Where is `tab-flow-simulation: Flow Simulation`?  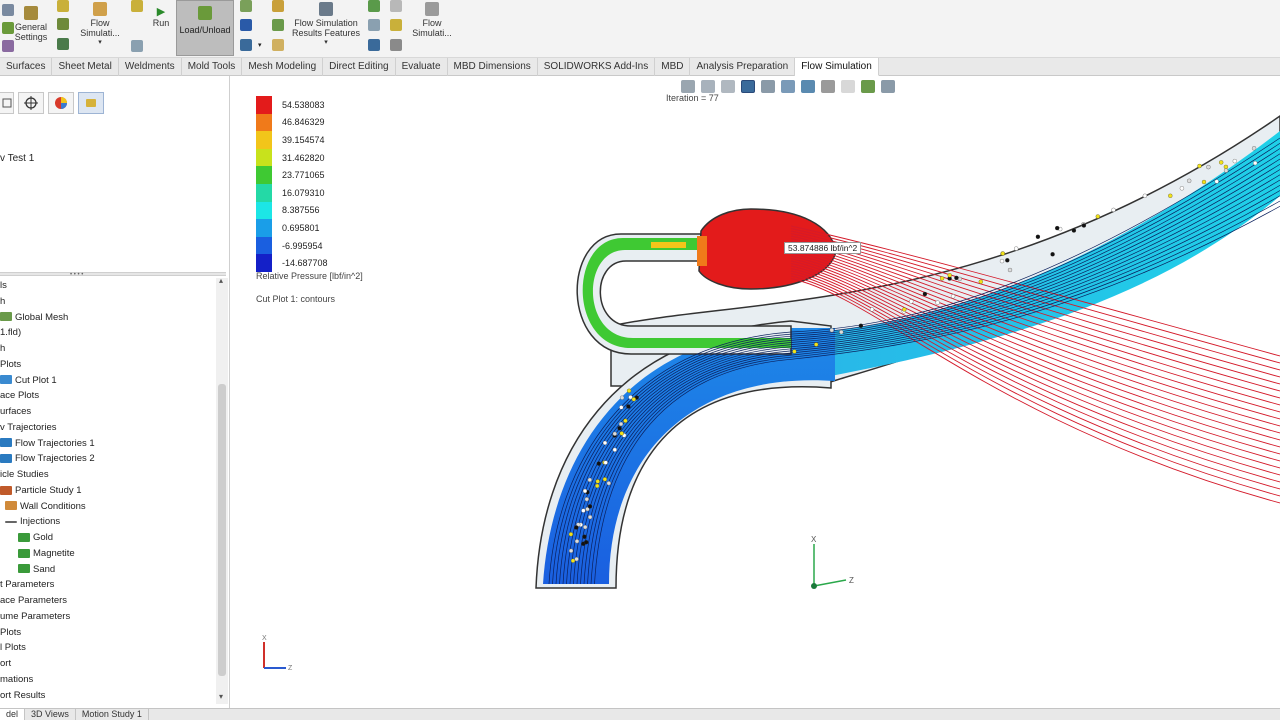 tab-flow-simulation: Flow Simulation is located at coordinates (837, 67).